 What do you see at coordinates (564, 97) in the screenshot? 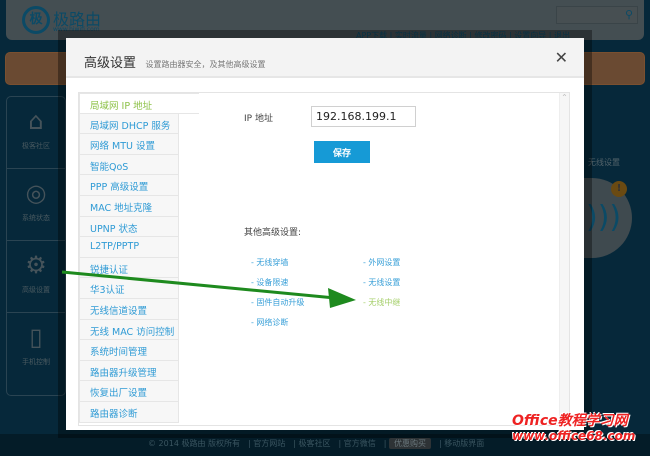
I see `chevron-up-icon: ⌃` at bounding box center [564, 97].